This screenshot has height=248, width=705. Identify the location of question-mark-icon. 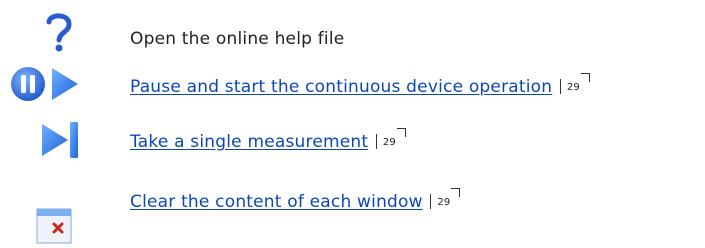
(59, 35).